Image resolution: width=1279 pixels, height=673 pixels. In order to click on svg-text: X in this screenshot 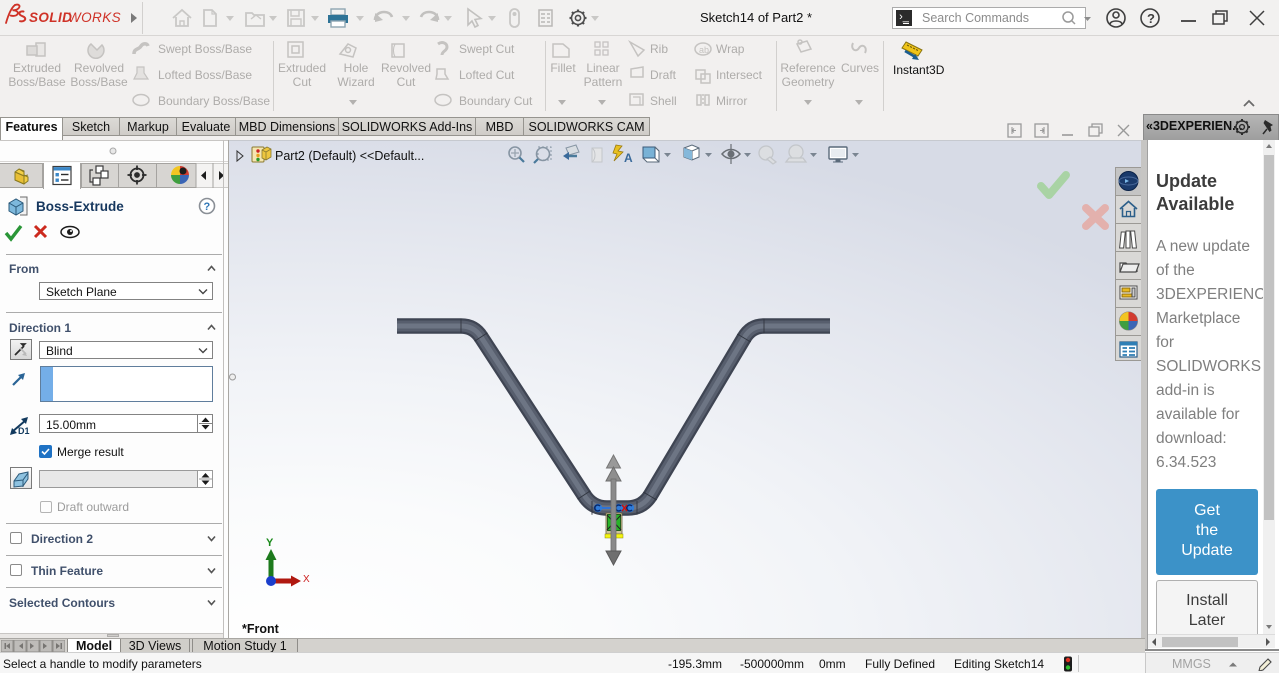, I will do `click(306, 579)`.